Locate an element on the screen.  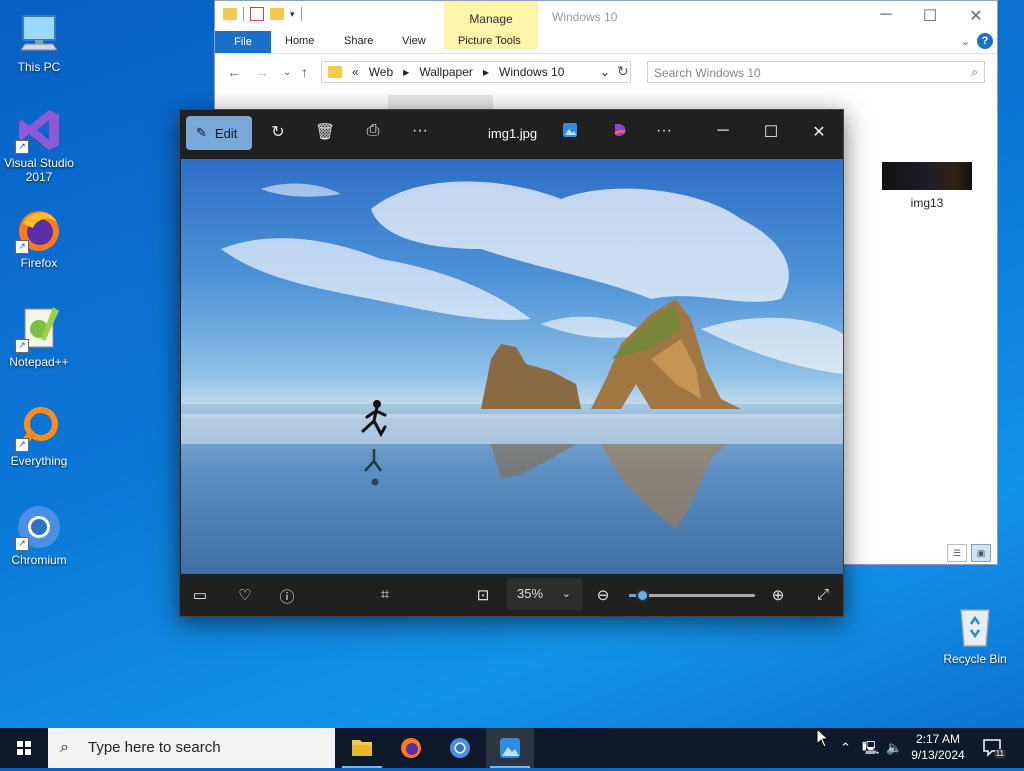
file-thumbnail is located at coordinates (927, 176).